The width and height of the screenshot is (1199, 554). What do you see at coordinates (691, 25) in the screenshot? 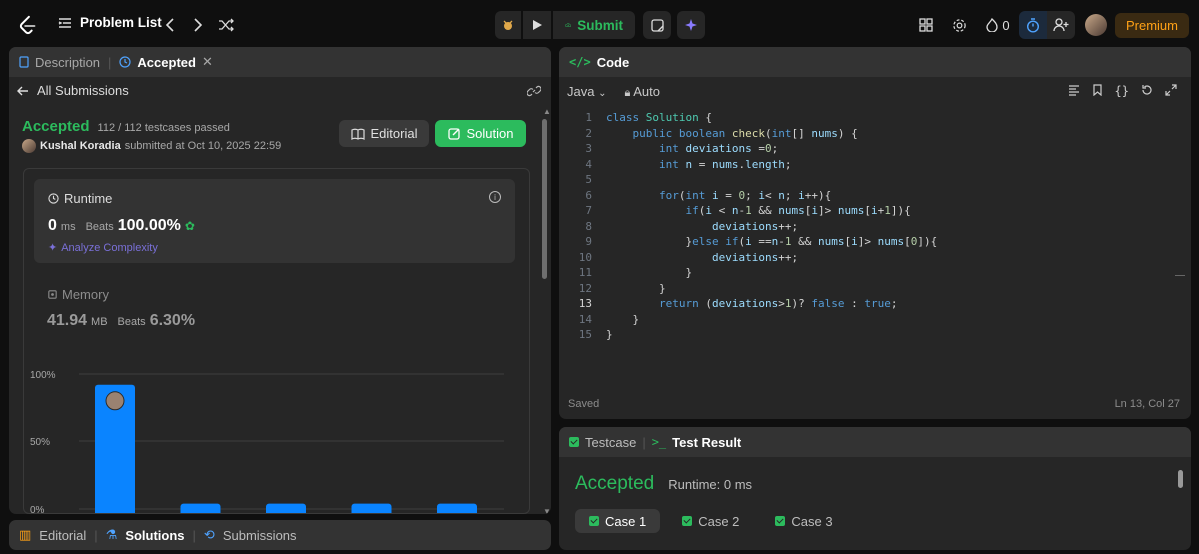
I see `ai-sparkle-icon` at bounding box center [691, 25].